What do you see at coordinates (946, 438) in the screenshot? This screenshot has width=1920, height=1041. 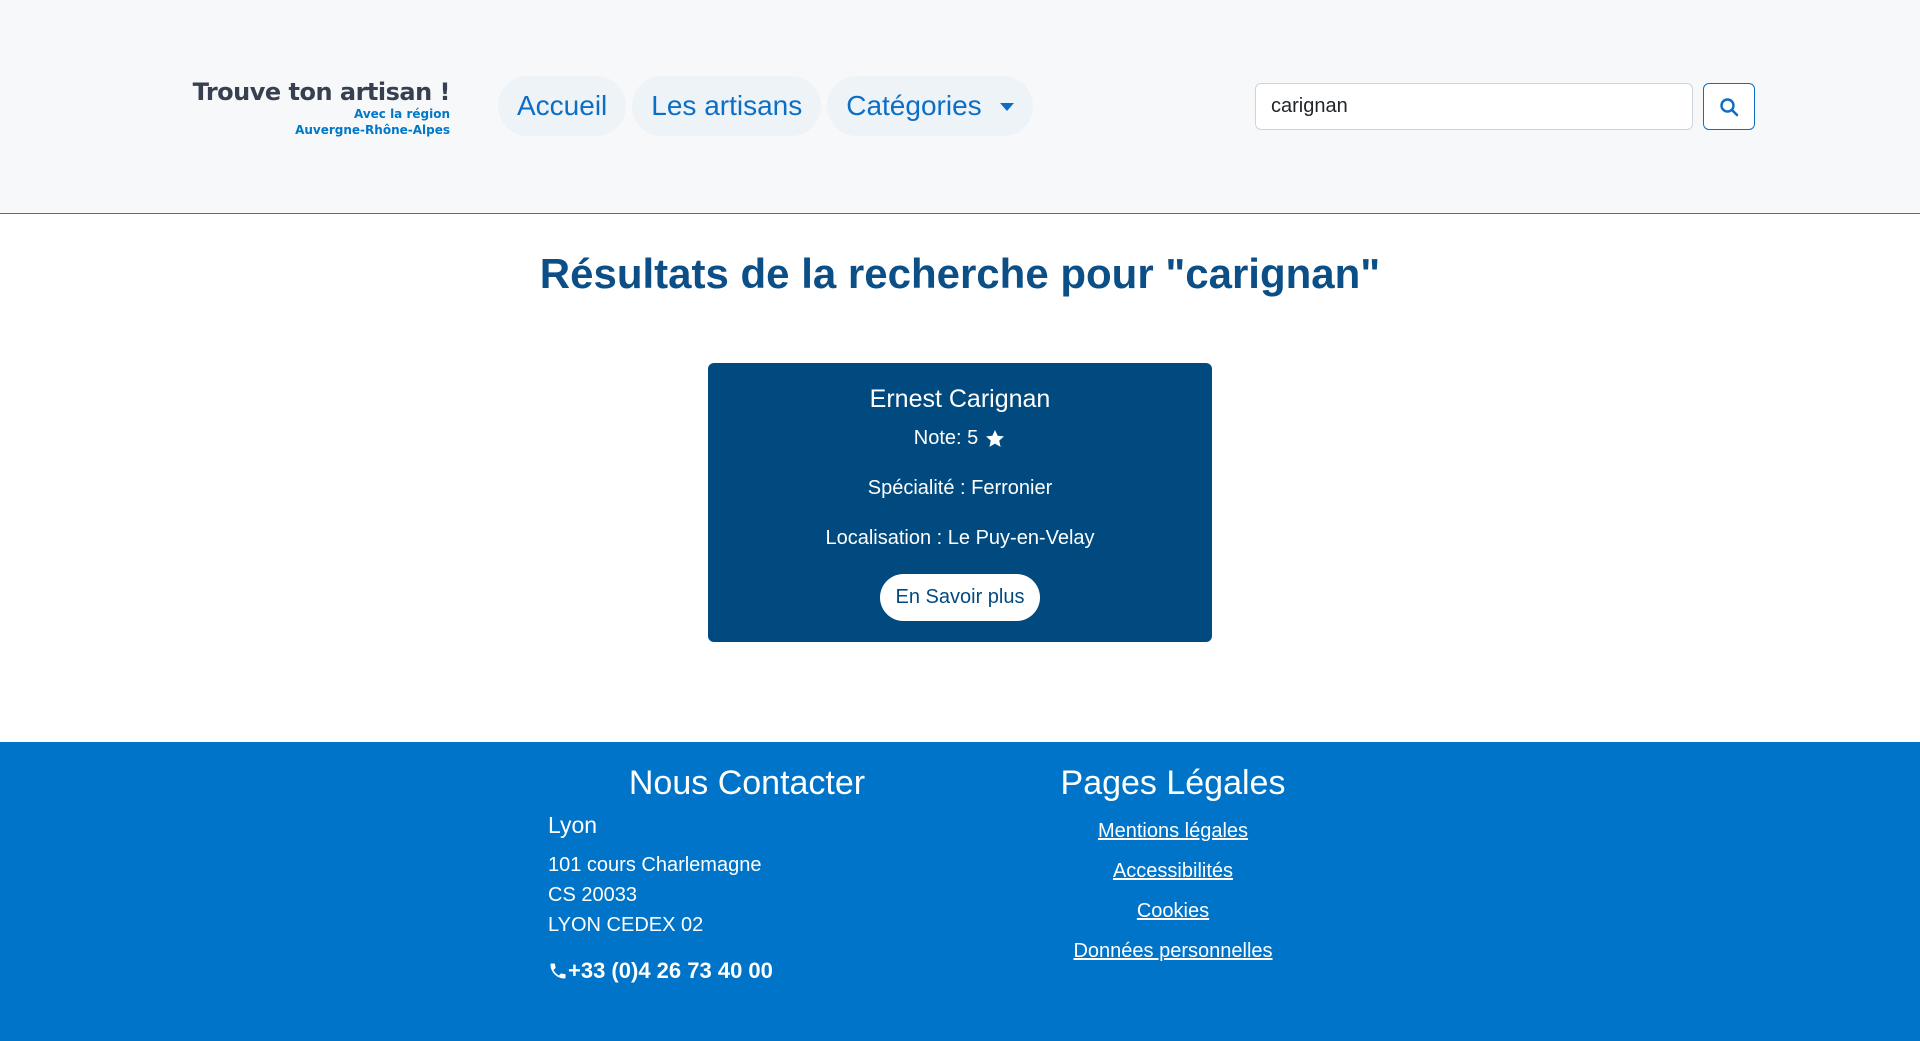 I see `rating-text: Note: 5` at bounding box center [946, 438].